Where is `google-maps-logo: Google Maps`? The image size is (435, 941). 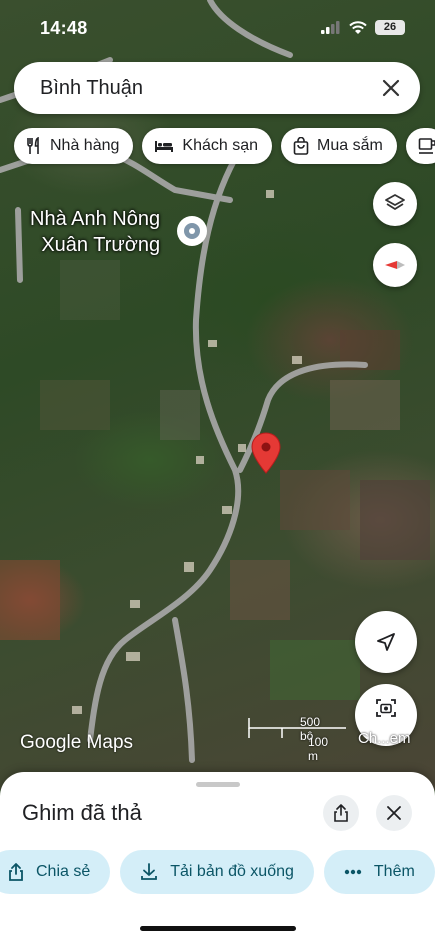 google-maps-logo: Google Maps is located at coordinates (77, 742).